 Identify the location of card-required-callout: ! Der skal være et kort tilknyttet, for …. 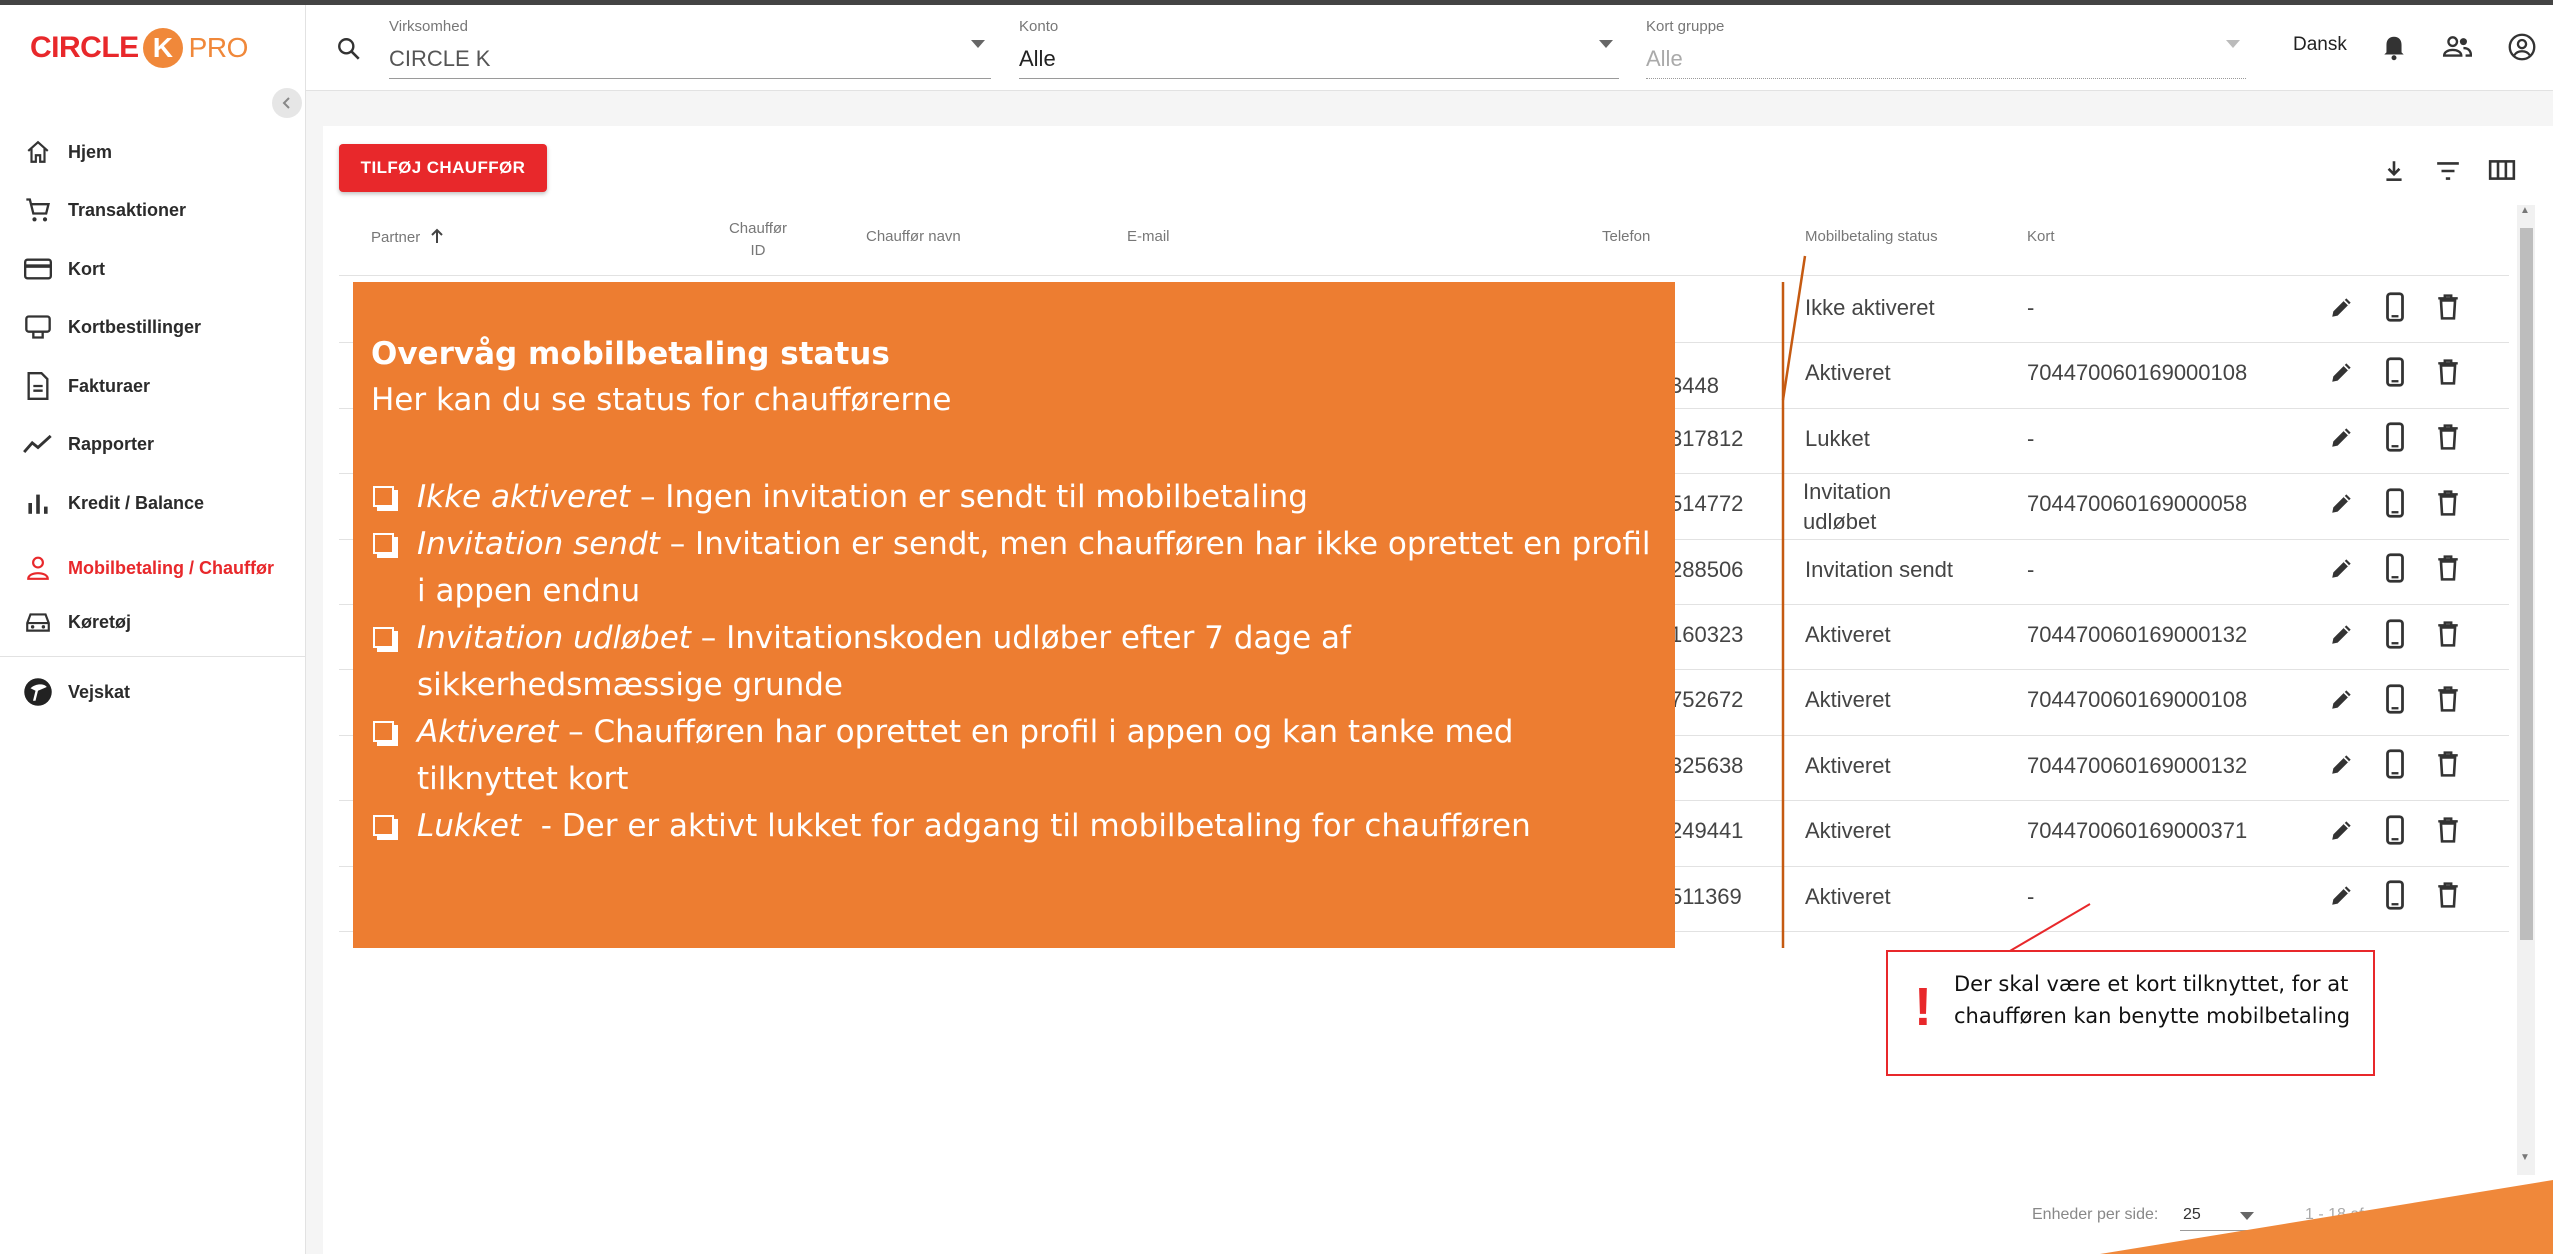
(2130, 1013).